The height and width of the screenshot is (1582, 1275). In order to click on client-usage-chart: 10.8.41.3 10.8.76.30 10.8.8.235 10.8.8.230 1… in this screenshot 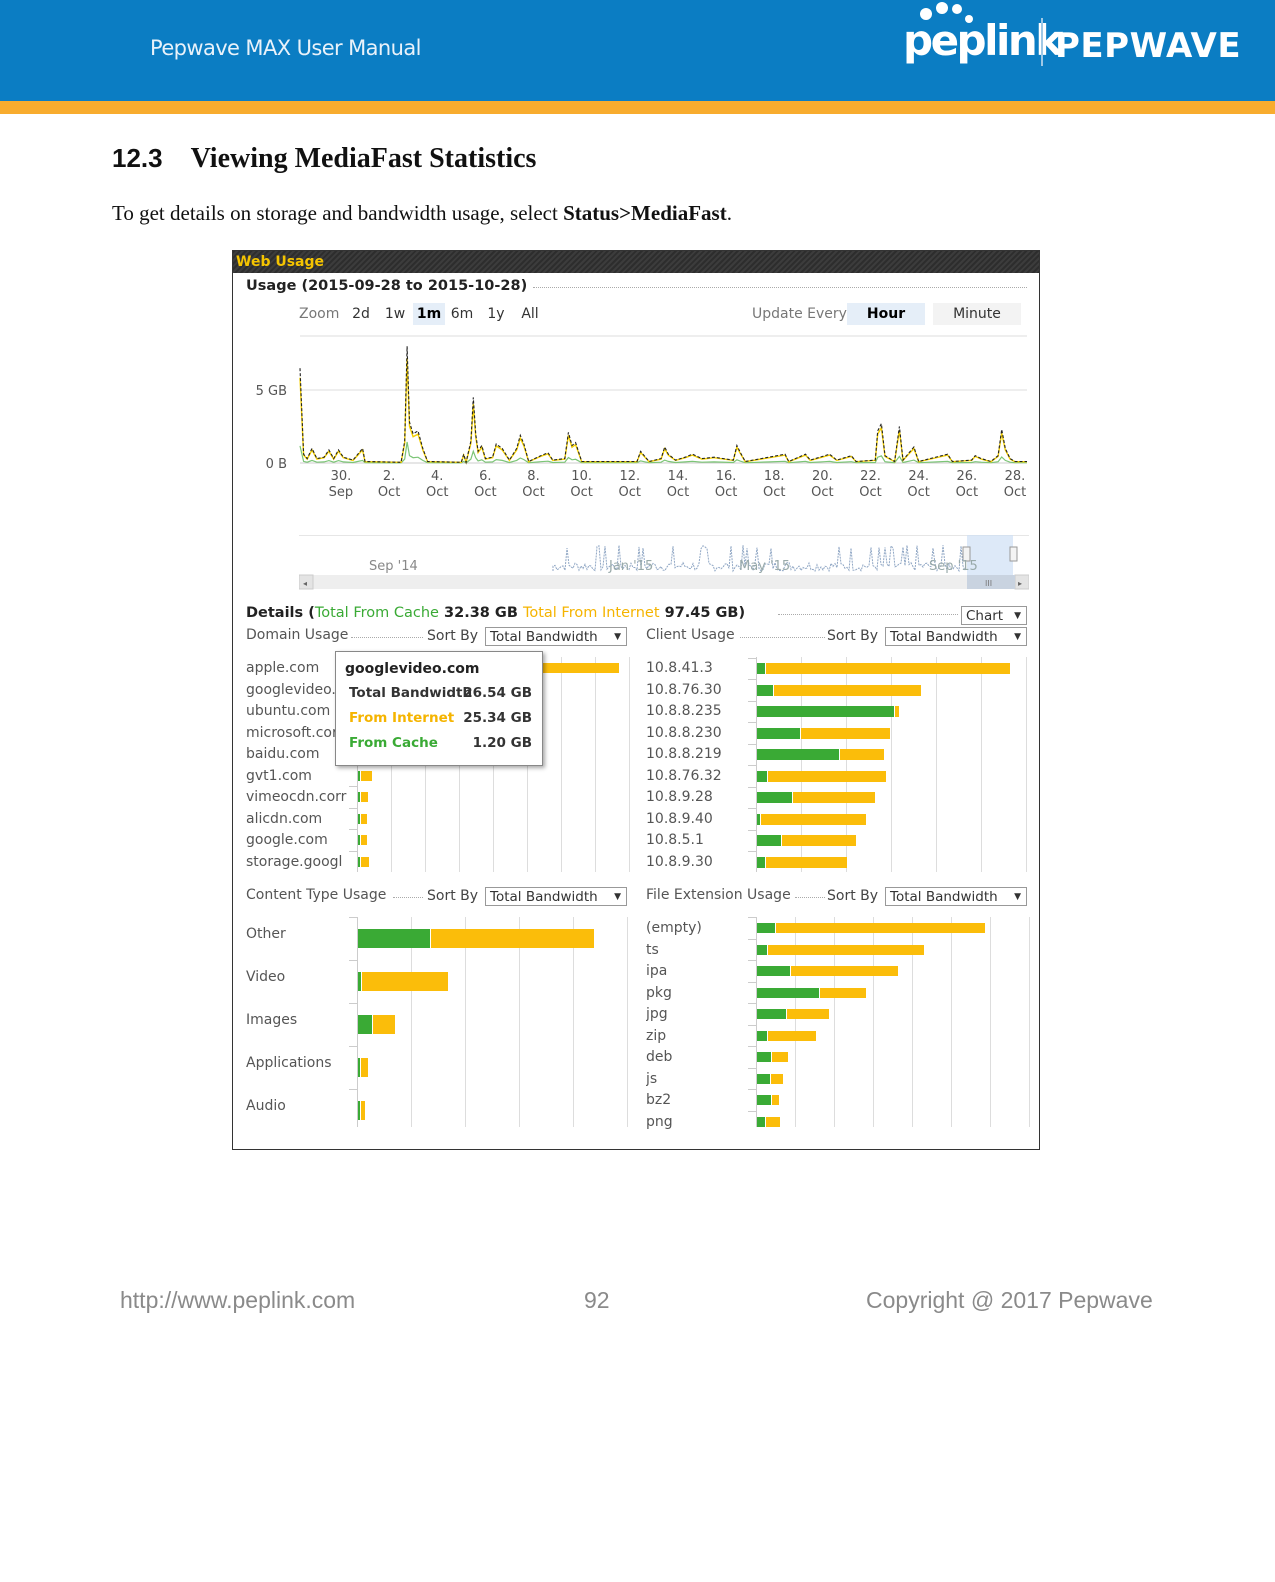, I will do `click(836, 763)`.